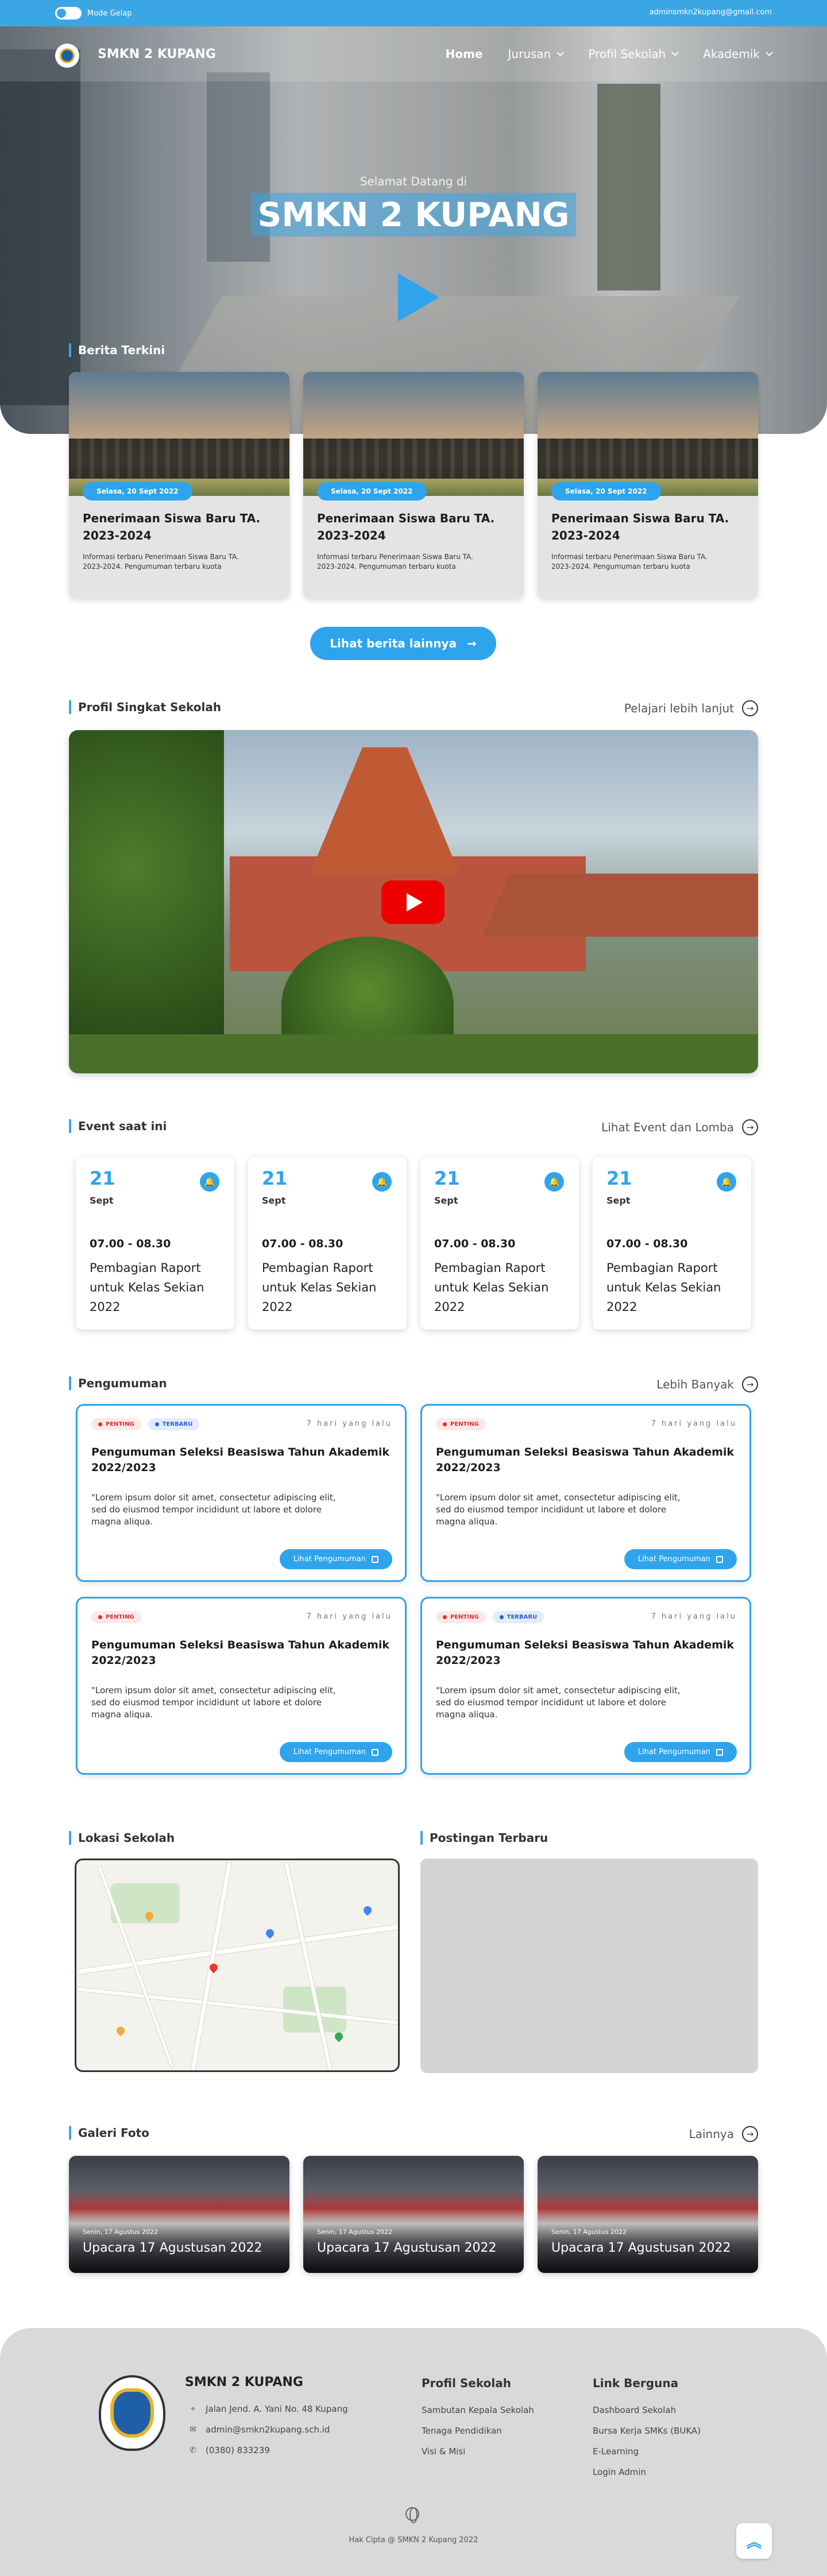  Describe the element at coordinates (619, 2472) in the screenshot. I see `footer-link-login-admin: Login Admin` at that location.